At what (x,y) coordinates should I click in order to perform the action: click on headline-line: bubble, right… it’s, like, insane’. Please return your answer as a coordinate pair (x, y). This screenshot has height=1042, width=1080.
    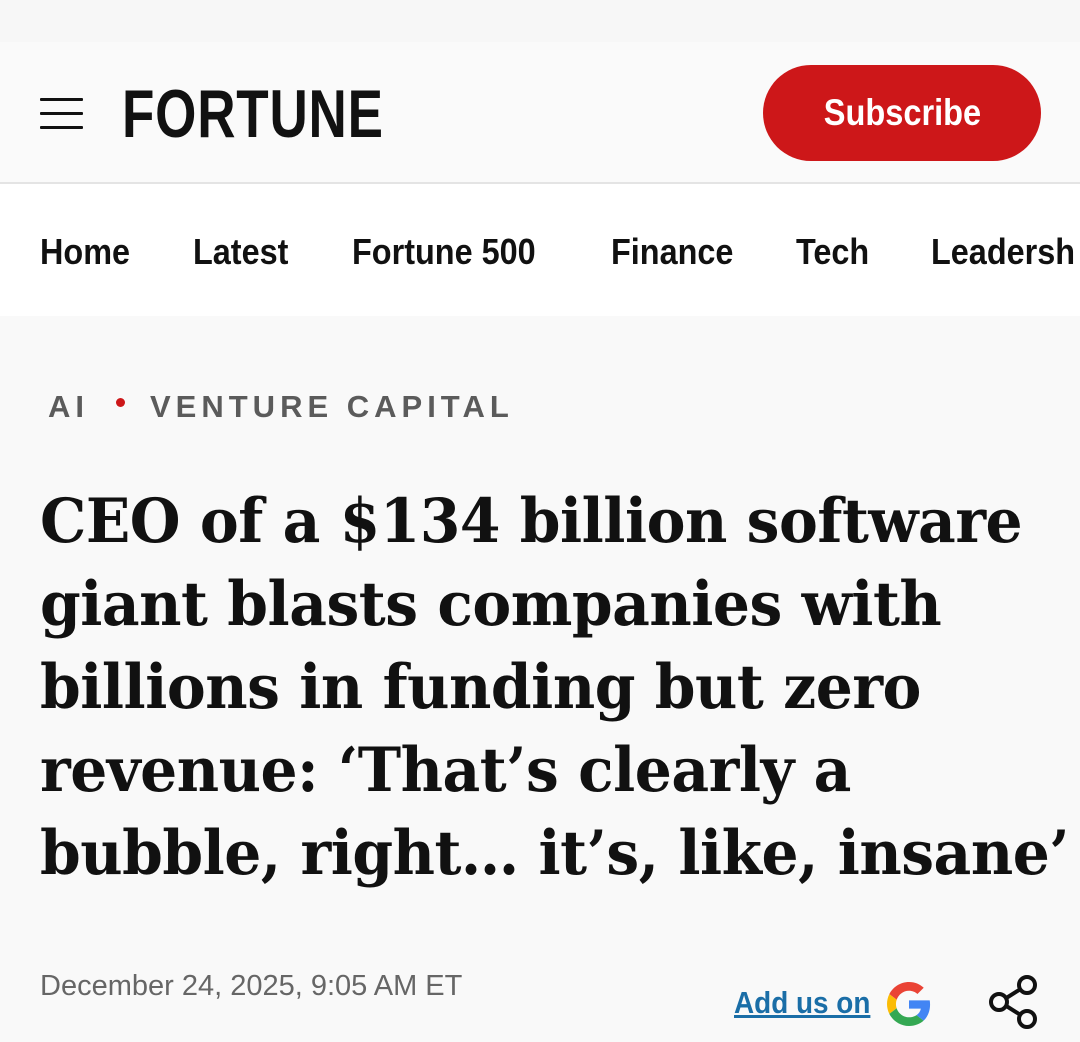
    Looking at the image, I should click on (555, 853).